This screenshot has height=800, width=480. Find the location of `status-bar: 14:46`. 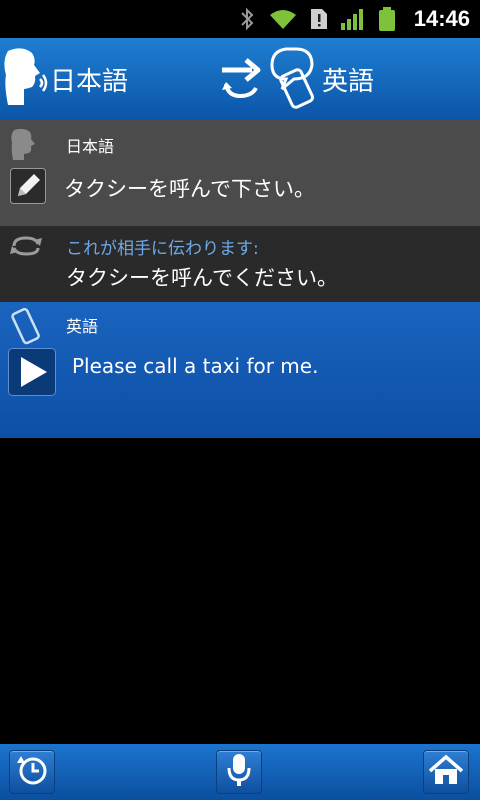

status-bar: 14:46 is located at coordinates (240, 19).